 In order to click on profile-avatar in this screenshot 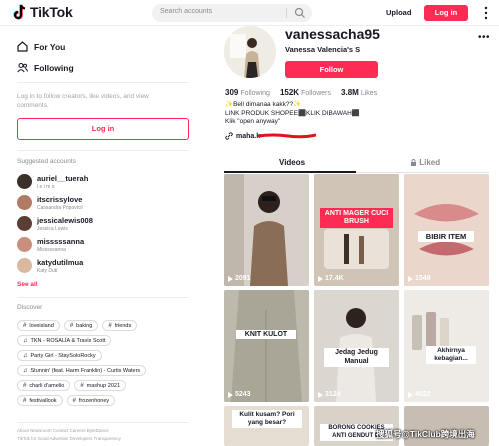, I will do `click(250, 52)`.